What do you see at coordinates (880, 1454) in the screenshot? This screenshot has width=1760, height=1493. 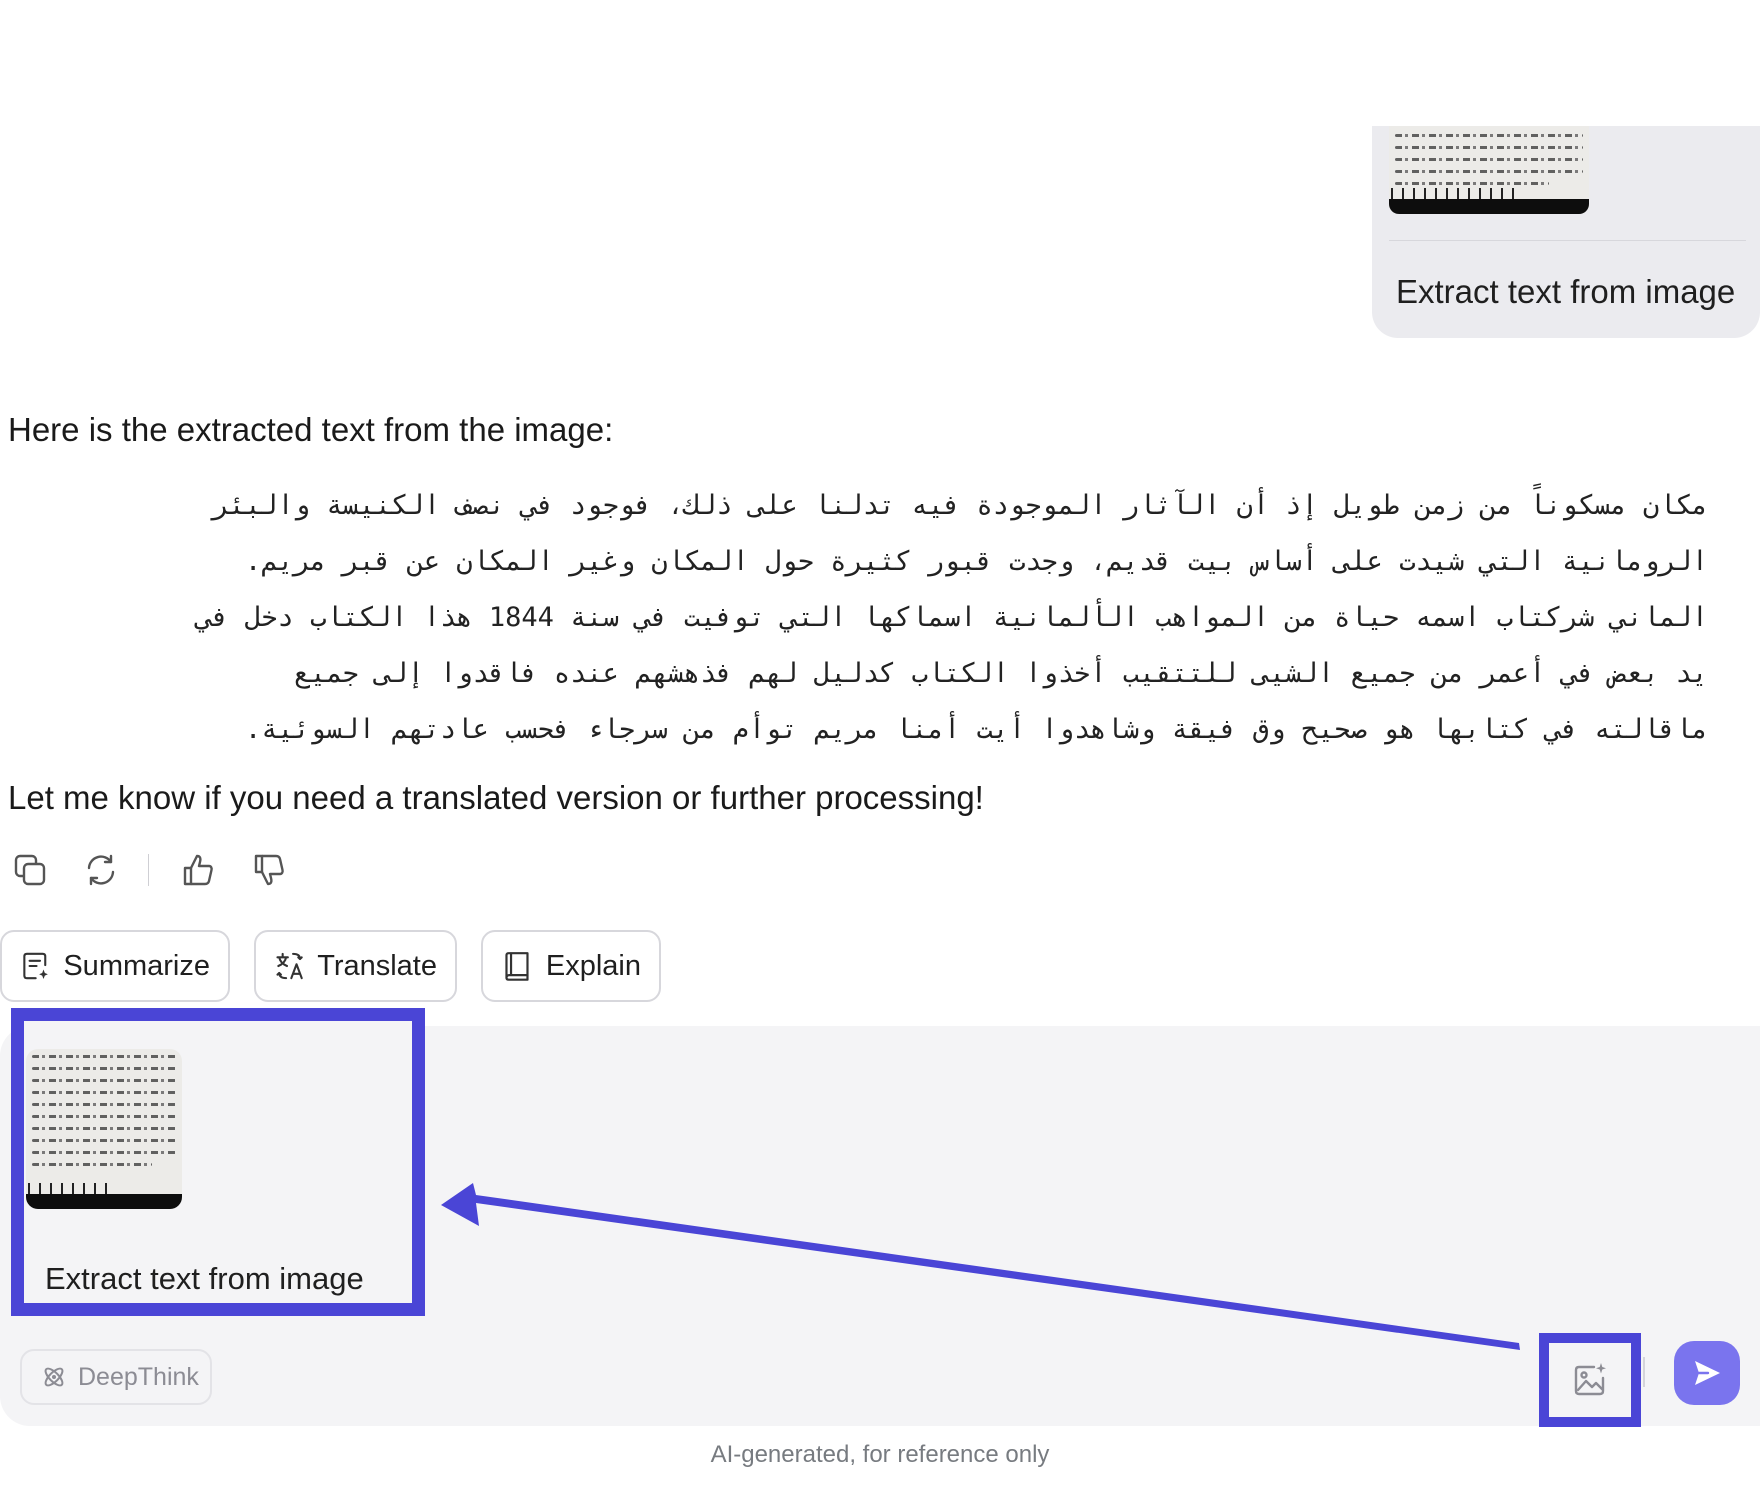 I see `ai-disclaimer: AI-generated, for reference only` at bounding box center [880, 1454].